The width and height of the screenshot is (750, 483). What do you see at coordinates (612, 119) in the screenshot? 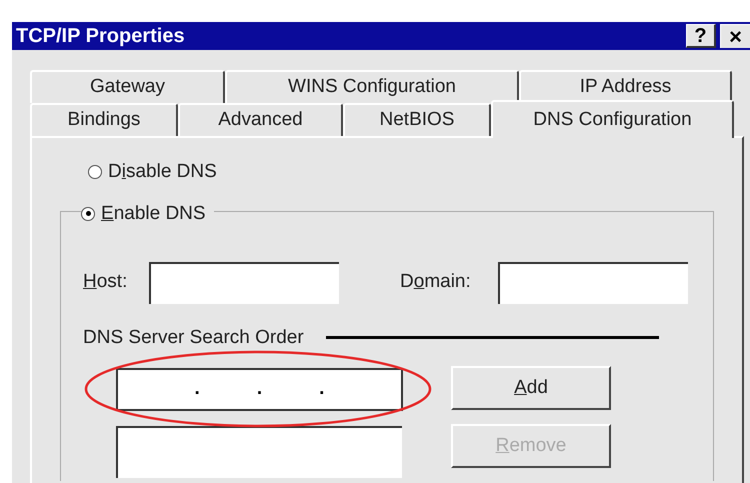
I see `tab: DNS Configuration` at bounding box center [612, 119].